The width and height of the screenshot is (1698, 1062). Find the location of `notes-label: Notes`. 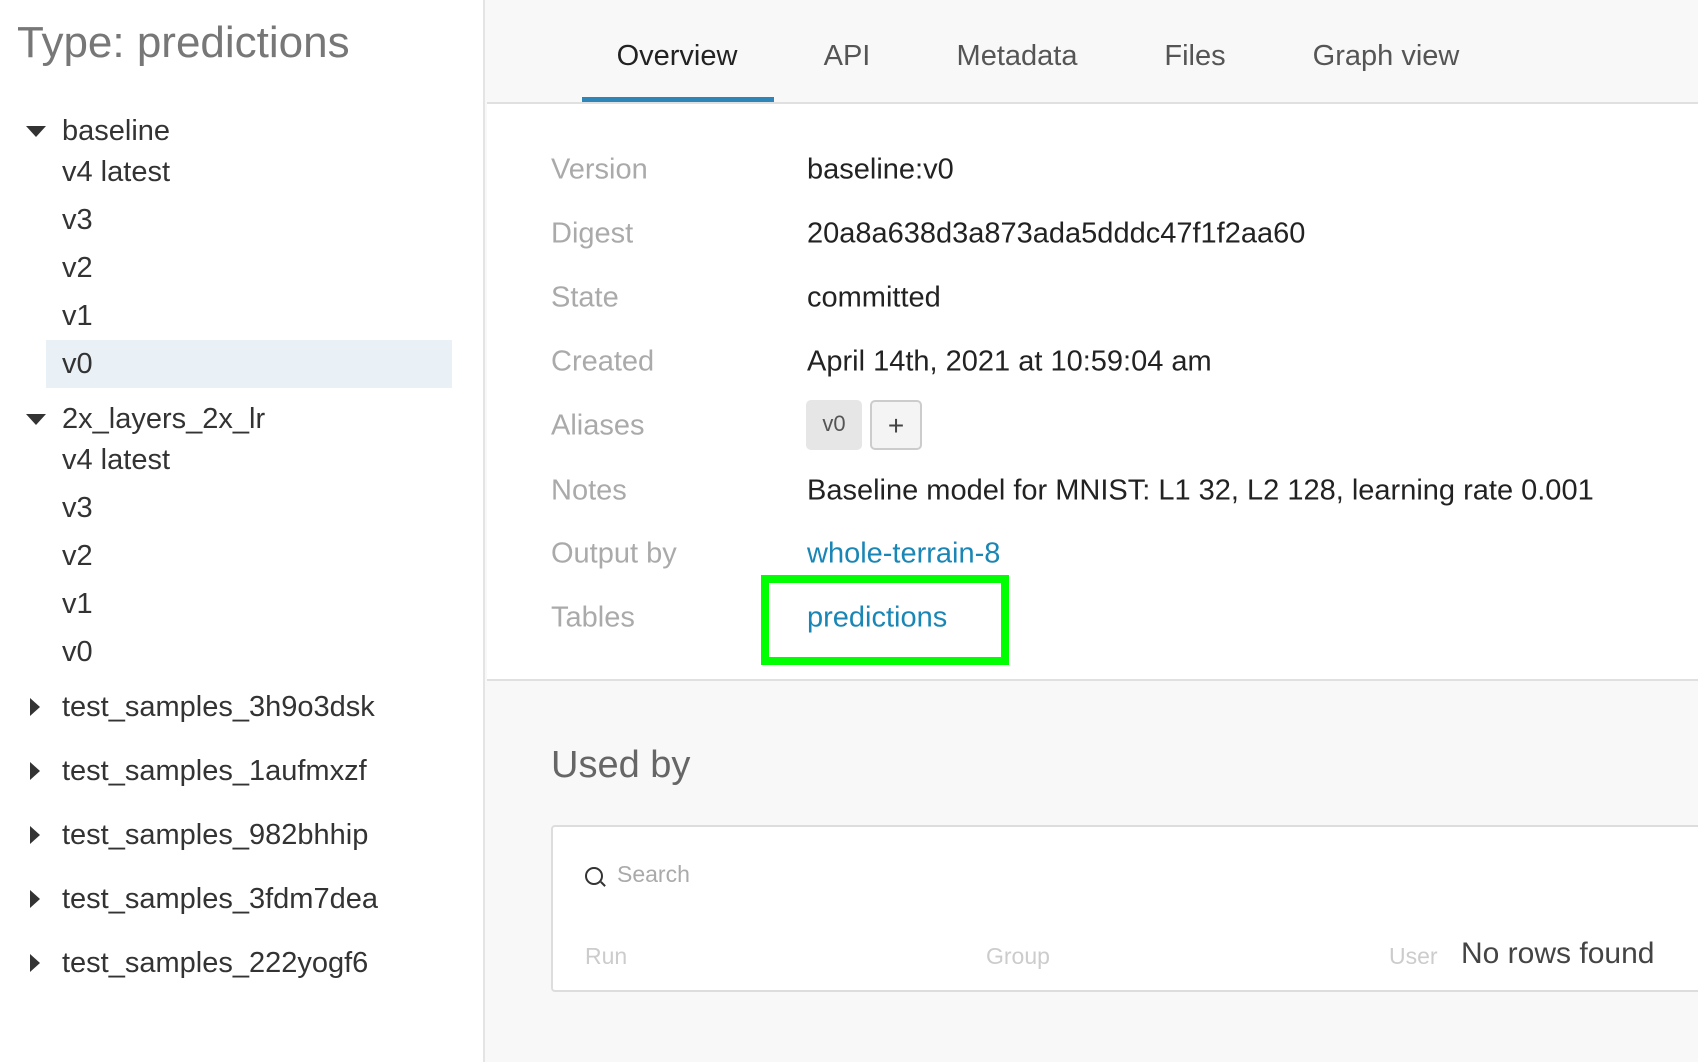

notes-label: Notes is located at coordinates (589, 490).